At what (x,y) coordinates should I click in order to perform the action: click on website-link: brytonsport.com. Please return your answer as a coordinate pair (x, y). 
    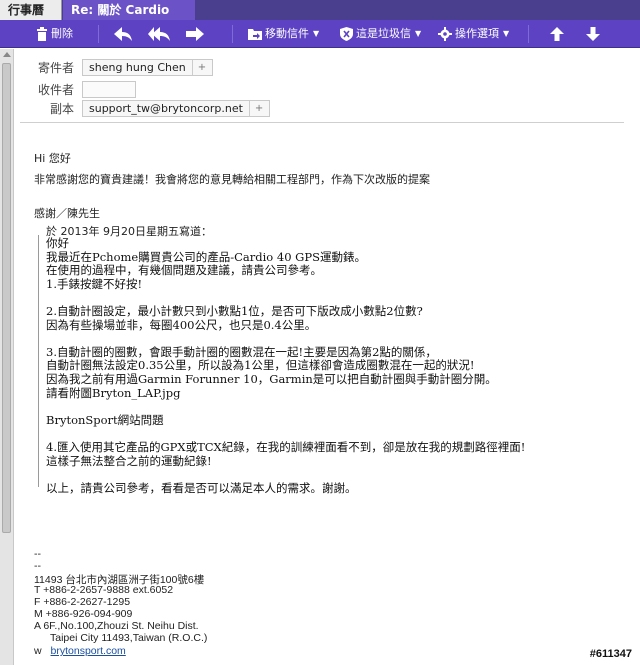
    Looking at the image, I should click on (88, 651).